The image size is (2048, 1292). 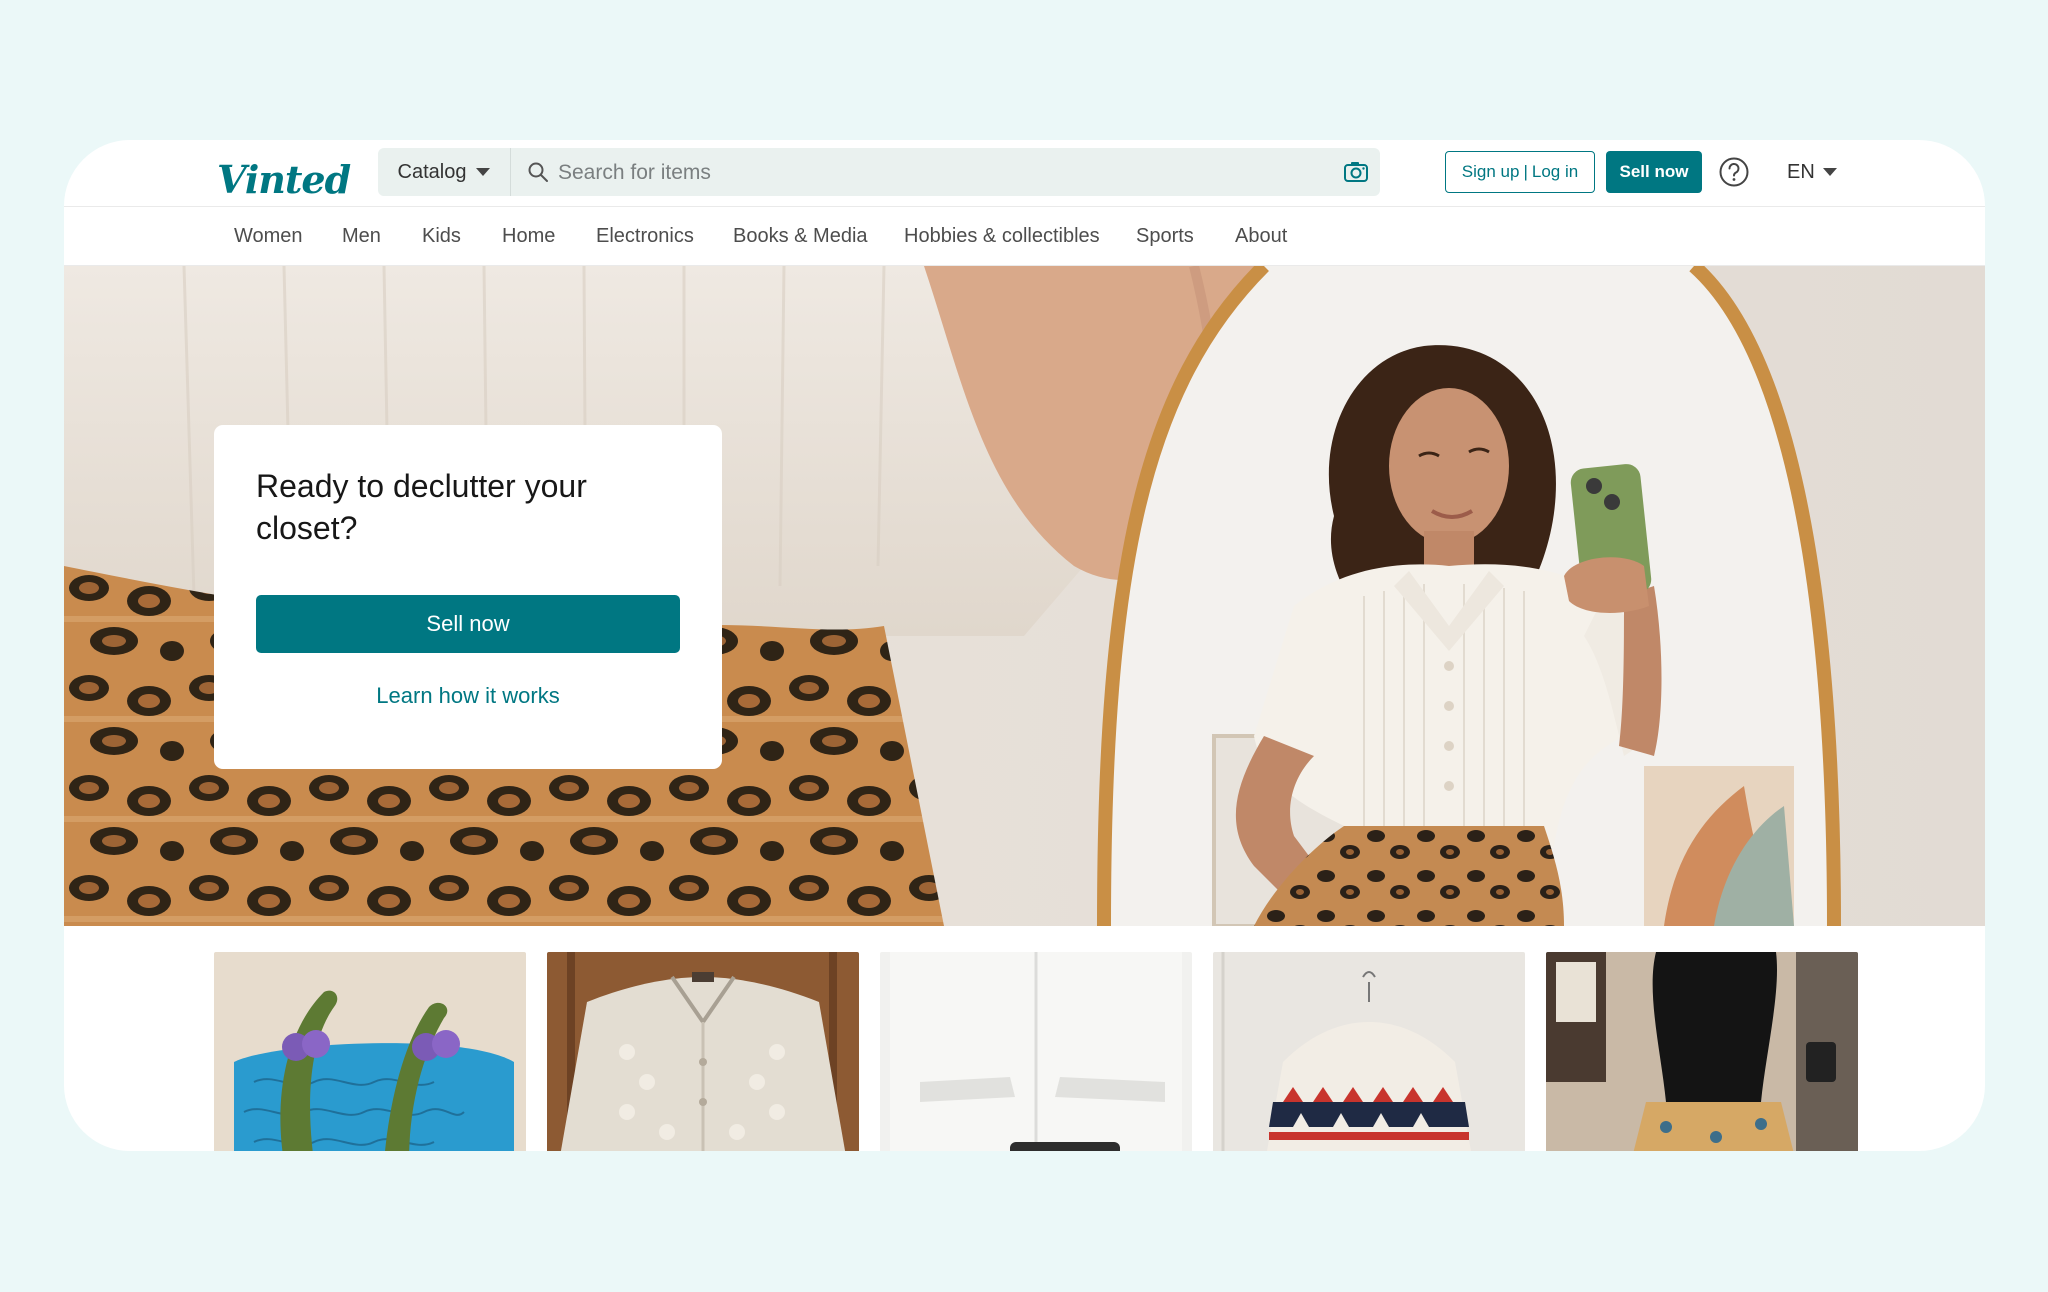 What do you see at coordinates (1002, 236) in the screenshot?
I see `nav-item-hobbies-collectibles: Hobbies & collectibles` at bounding box center [1002, 236].